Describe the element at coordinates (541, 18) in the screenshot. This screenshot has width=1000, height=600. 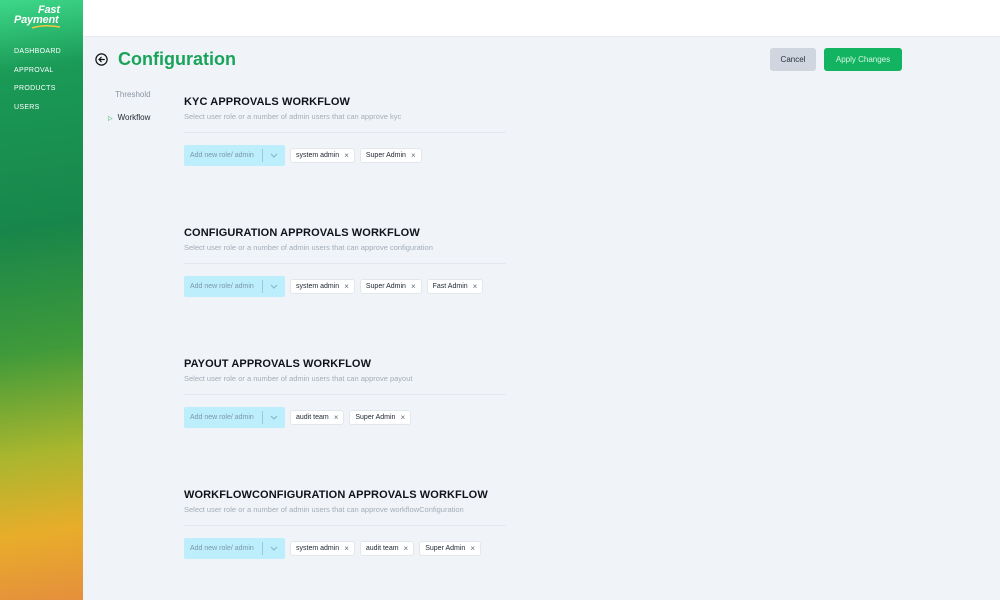
I see `top-bar` at that location.